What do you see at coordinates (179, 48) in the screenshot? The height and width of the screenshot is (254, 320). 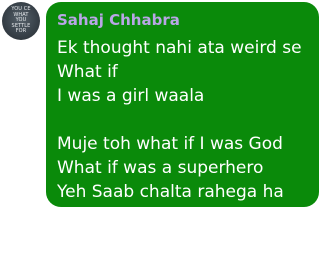 I see `message-line: Ek thought nahi ata weird se` at bounding box center [179, 48].